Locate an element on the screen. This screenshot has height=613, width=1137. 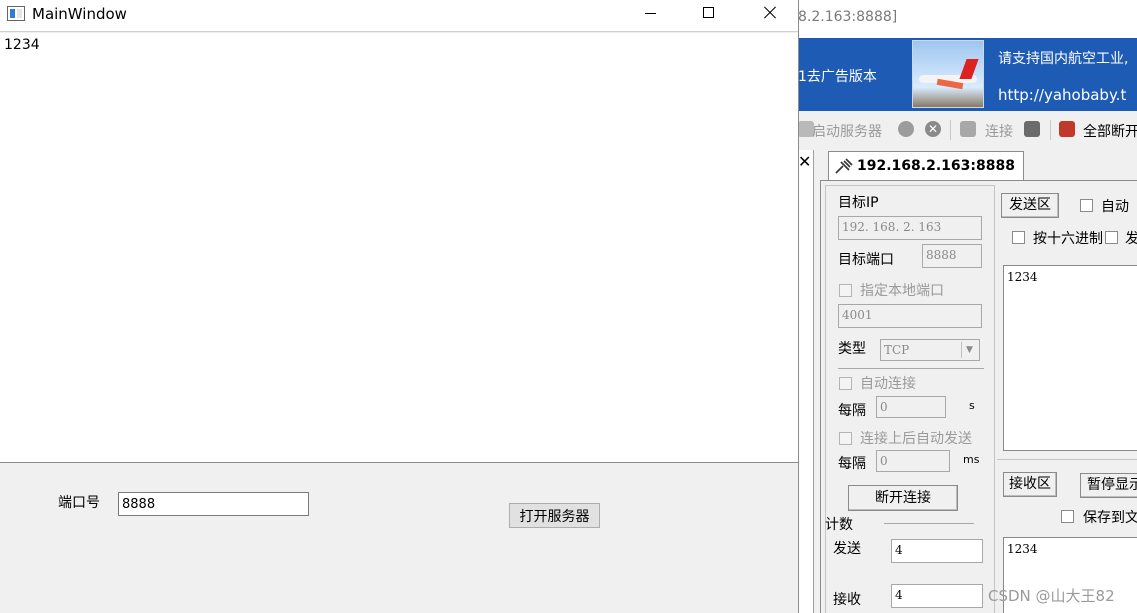
send-option-label: 发 is located at coordinates (1131, 239).